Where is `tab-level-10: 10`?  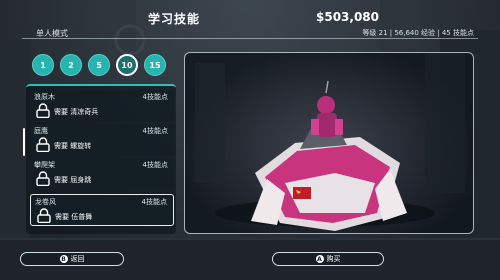
tab-level-10: 10 is located at coordinates (127, 65).